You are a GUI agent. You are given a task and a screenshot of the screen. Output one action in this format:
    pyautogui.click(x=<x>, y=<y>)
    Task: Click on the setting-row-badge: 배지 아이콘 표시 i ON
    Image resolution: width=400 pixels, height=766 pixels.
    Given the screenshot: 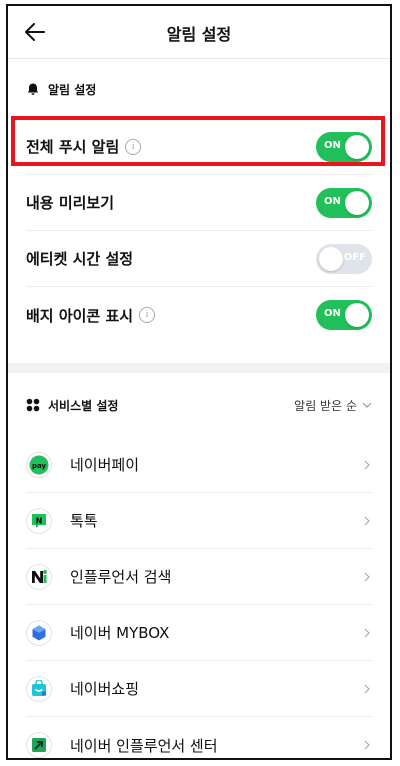 What is the action you would take?
    pyautogui.click(x=199, y=315)
    